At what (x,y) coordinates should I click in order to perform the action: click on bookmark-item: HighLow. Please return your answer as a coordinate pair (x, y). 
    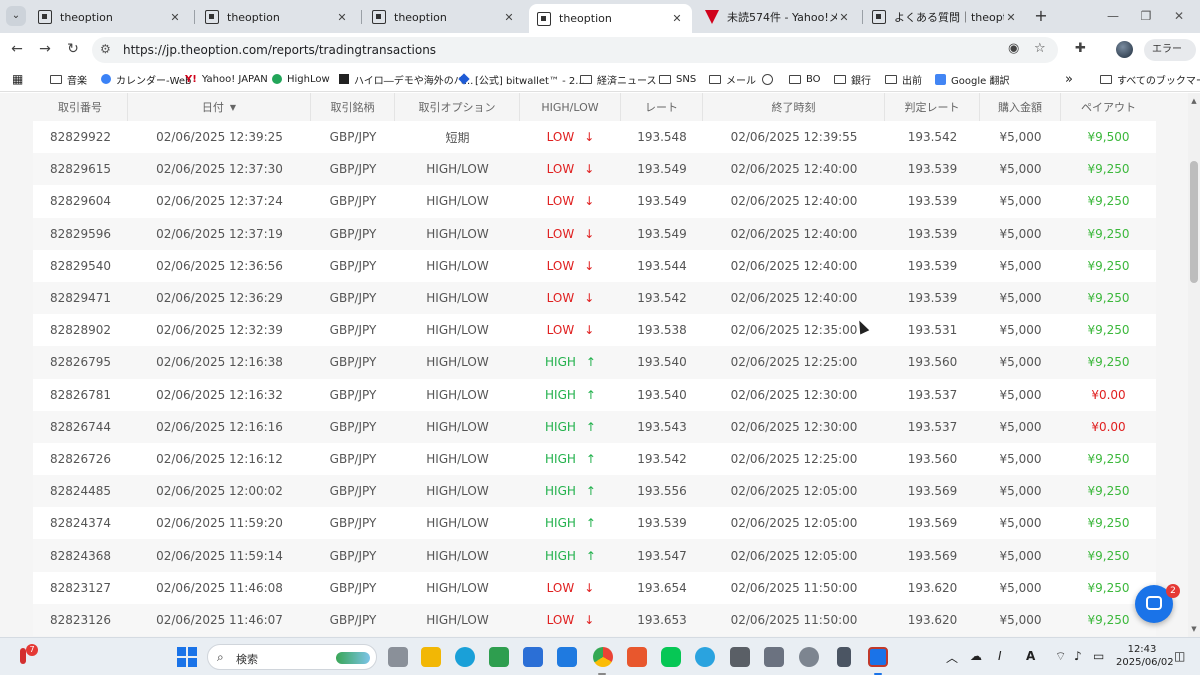
    Looking at the image, I should click on (301, 79).